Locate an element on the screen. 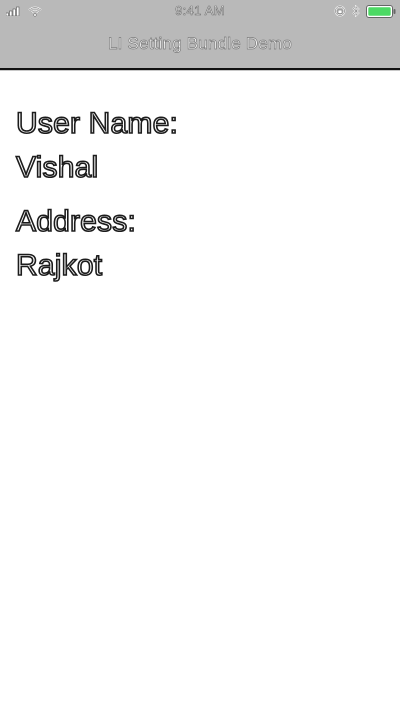 This screenshot has width=400, height=711. navigation-bar: LI Setting Bundle Demo is located at coordinates (200, 46).